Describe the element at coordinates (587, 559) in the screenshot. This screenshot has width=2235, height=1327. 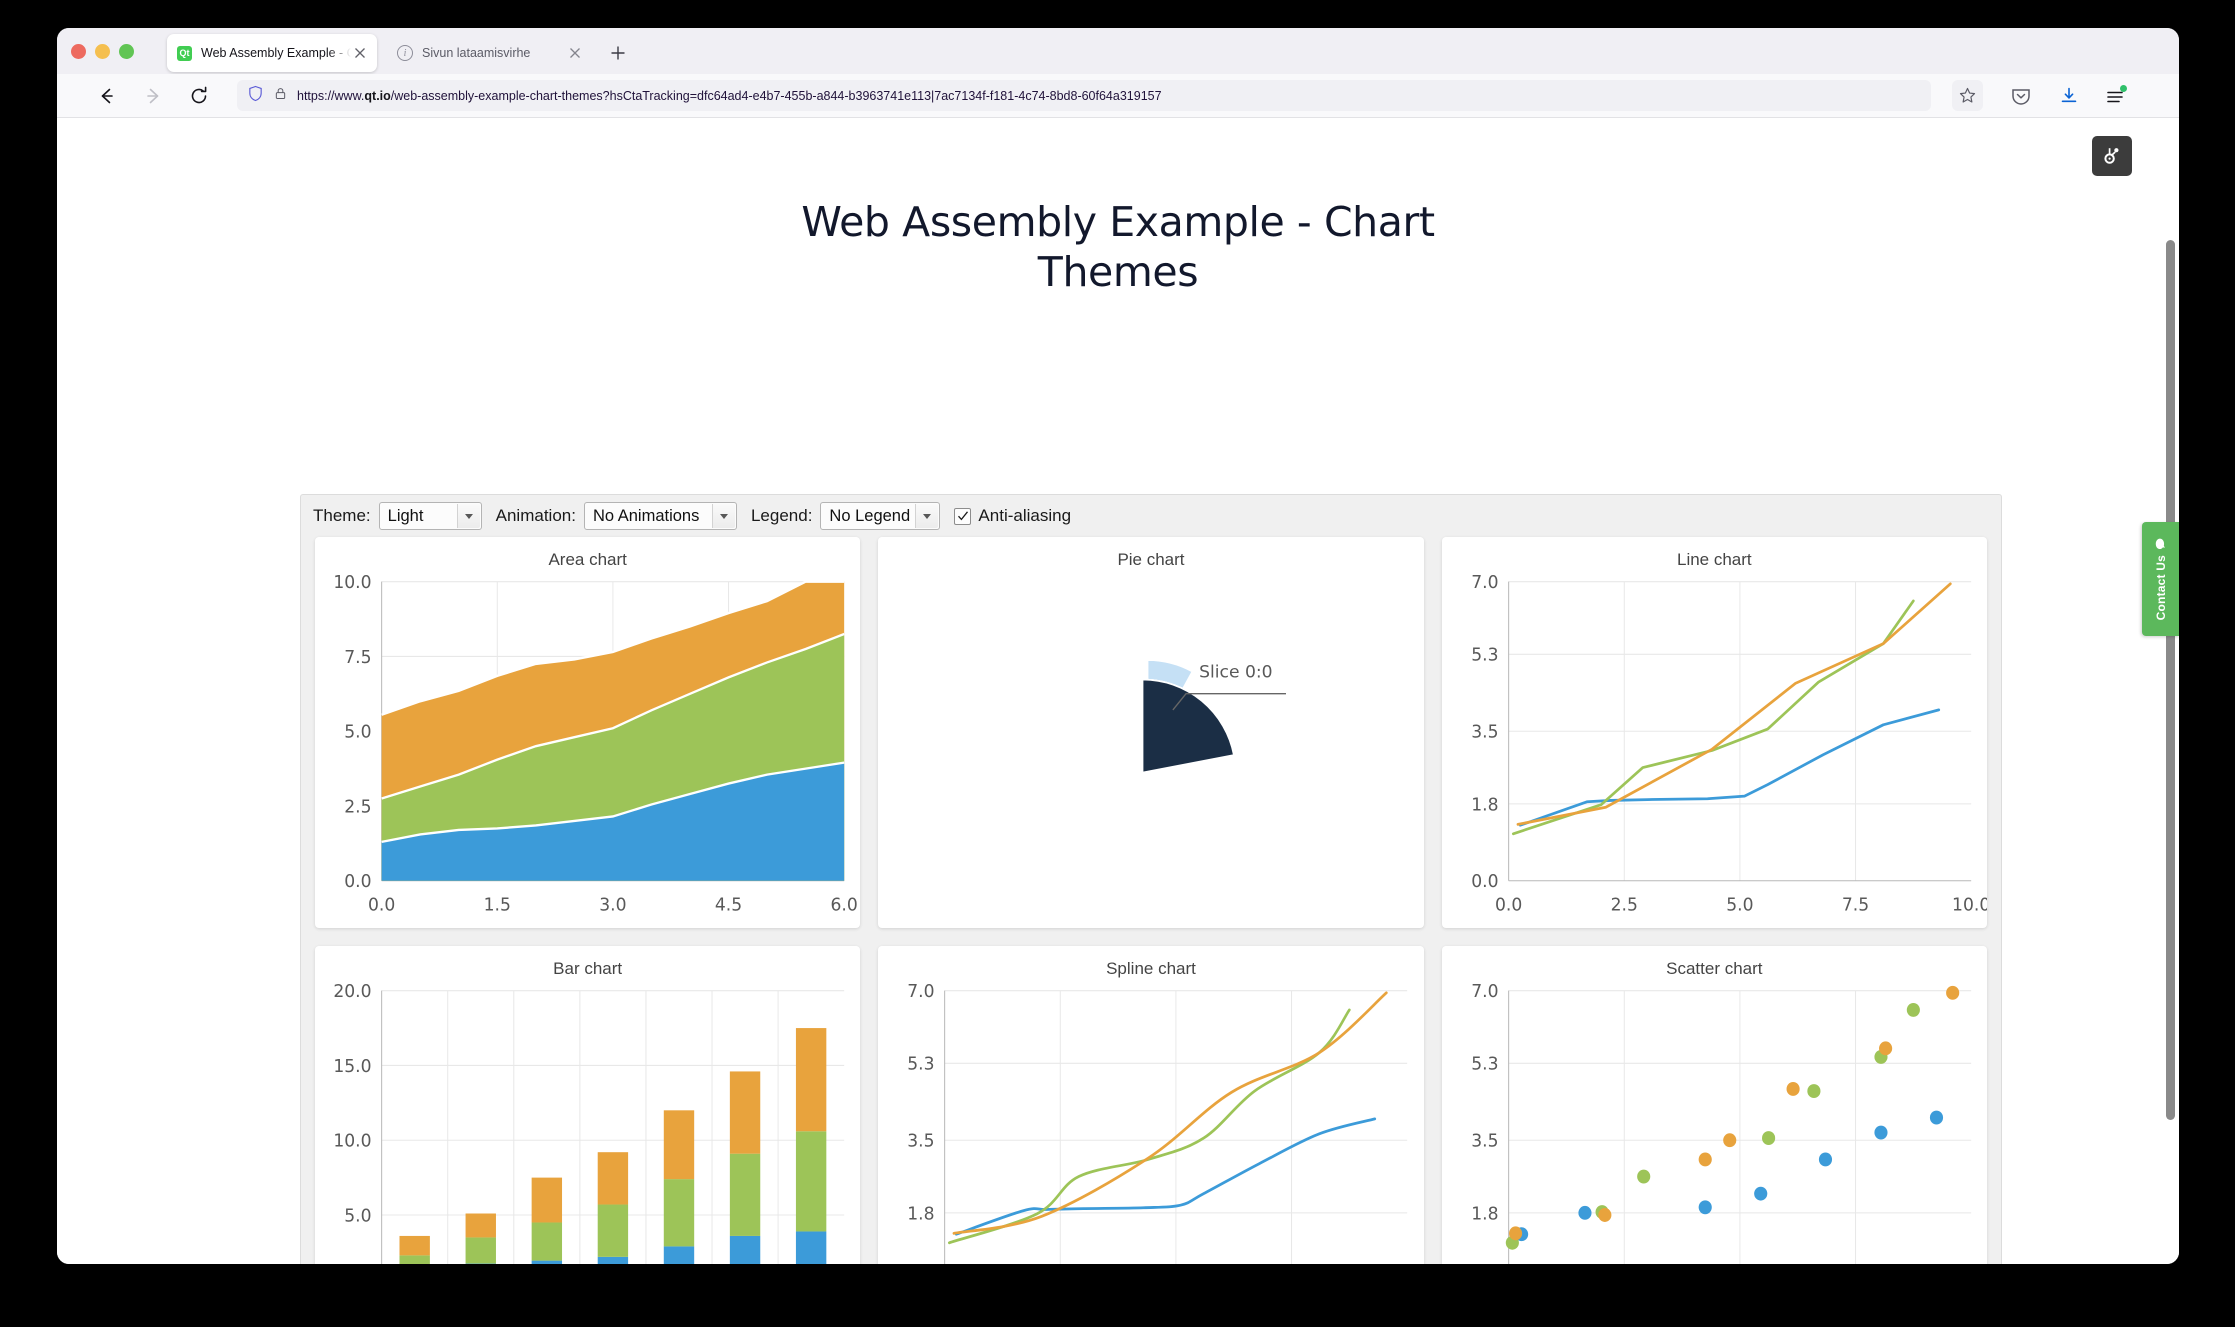
I see `chart-title: Area chart` at that location.